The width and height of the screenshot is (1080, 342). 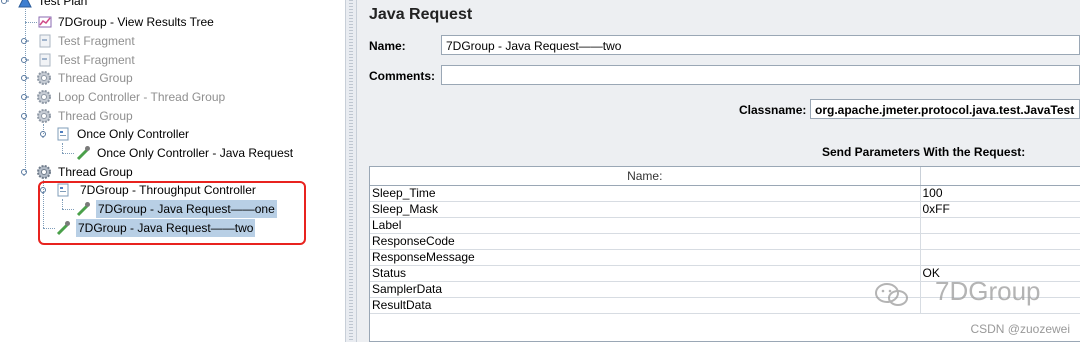 What do you see at coordinates (924, 152) in the screenshot?
I see `parameters-section-title: Send Parameters With the Request:` at bounding box center [924, 152].